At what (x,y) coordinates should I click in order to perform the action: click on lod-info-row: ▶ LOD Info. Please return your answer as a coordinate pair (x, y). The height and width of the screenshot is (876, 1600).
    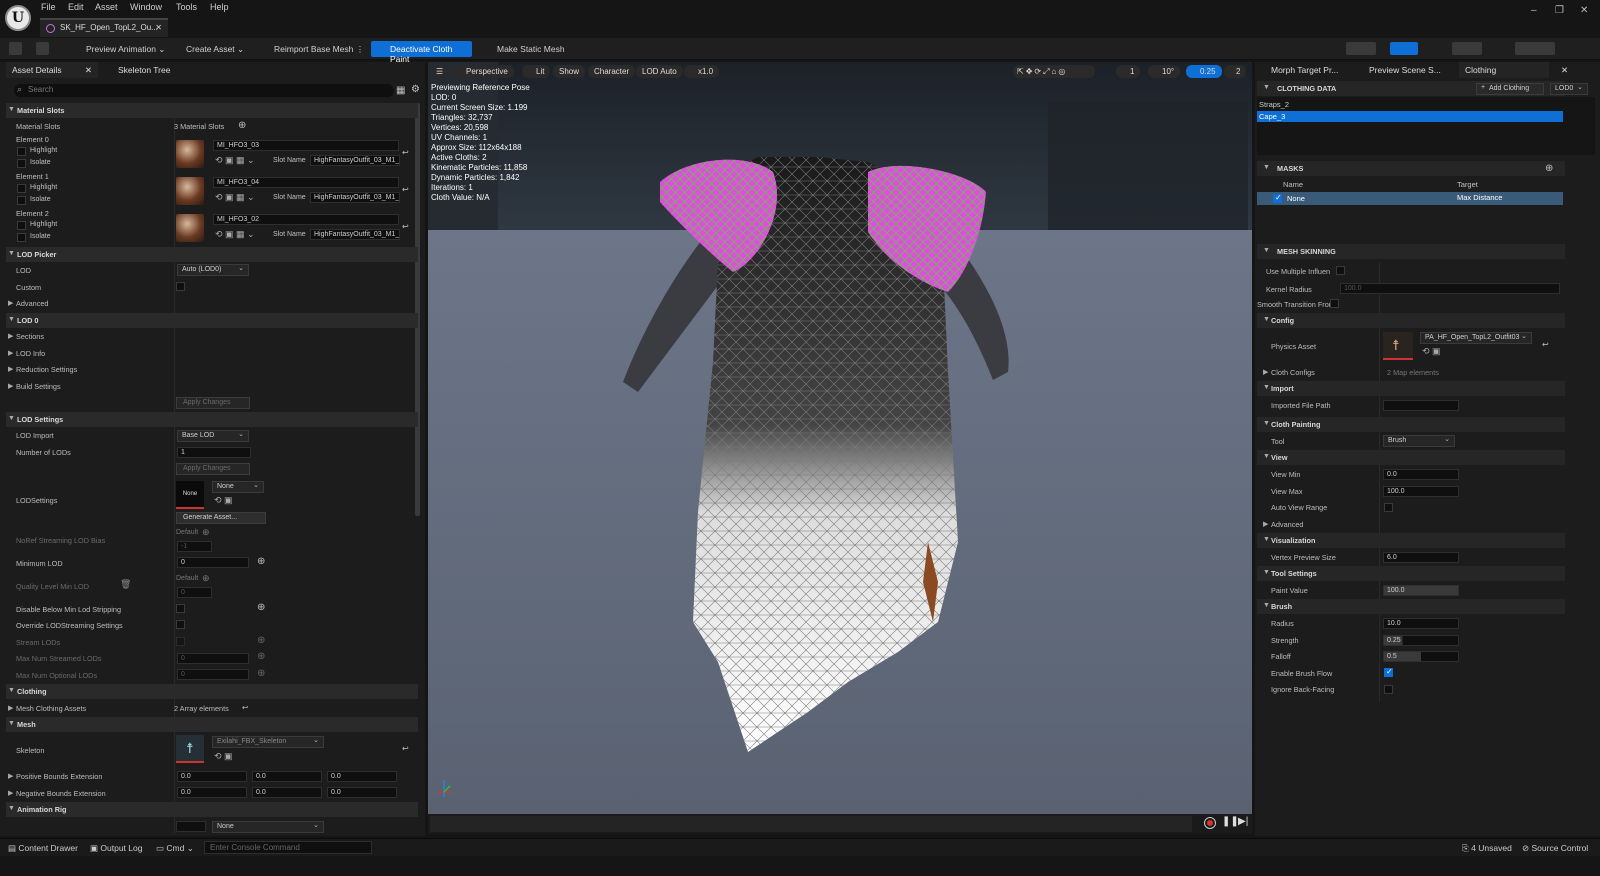
    Looking at the image, I should click on (212, 353).